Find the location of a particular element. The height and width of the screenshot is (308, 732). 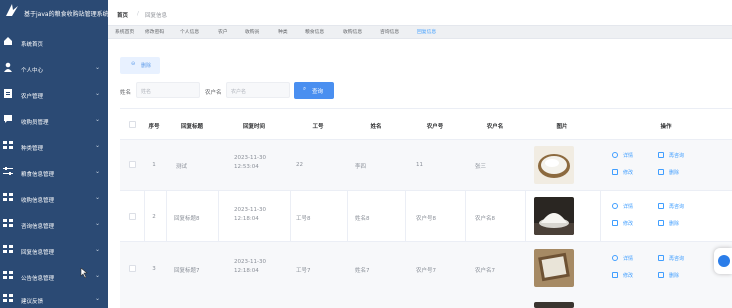

column-header-title: 回复标题 is located at coordinates (192, 127).